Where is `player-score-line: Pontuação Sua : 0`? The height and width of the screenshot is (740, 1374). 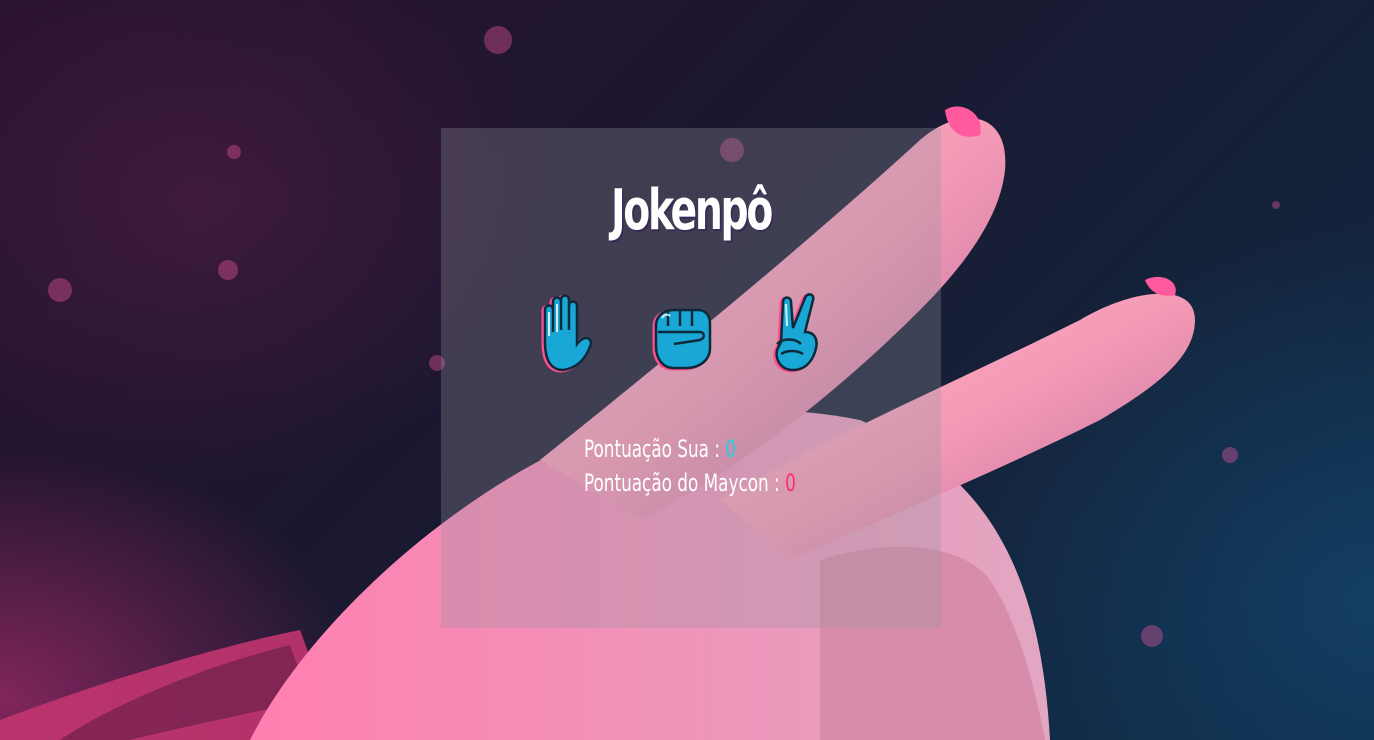
player-score-line: Pontuação Sua : 0 is located at coordinates (690, 449).